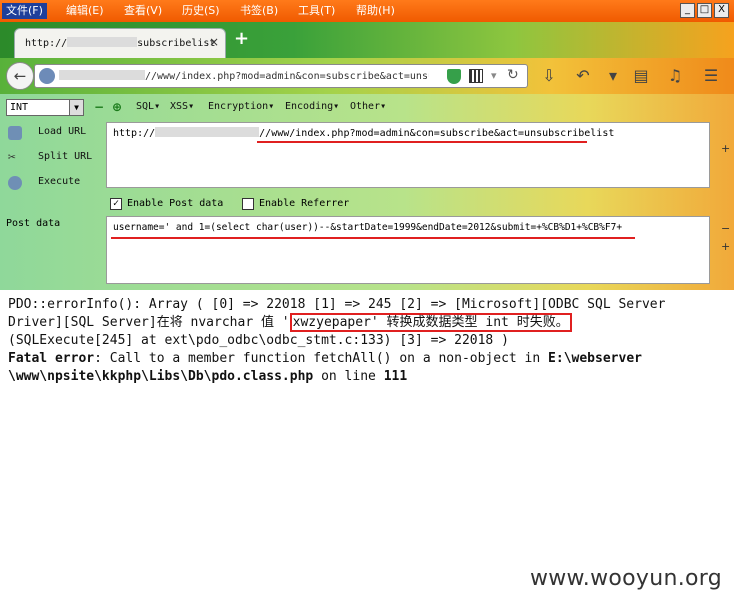 Image resolution: width=734 pixels, height=609 pixels. Describe the element at coordinates (20, 76) in the screenshot. I see `back-icon: ←` at that location.